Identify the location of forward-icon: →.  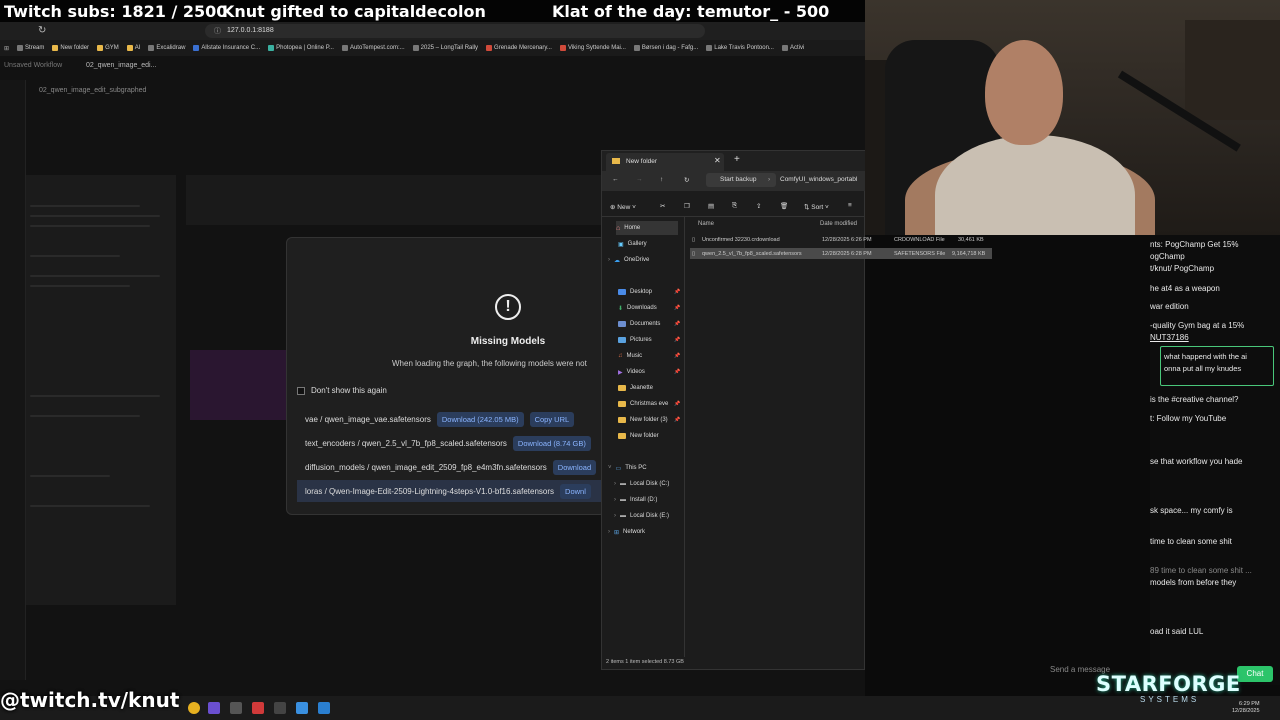
(639, 179).